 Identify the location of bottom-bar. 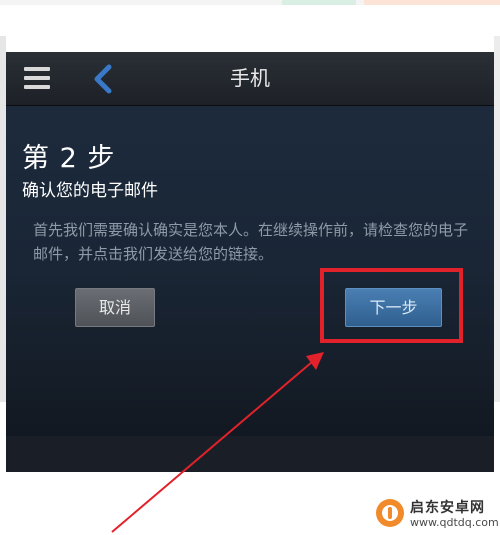
(250, 454).